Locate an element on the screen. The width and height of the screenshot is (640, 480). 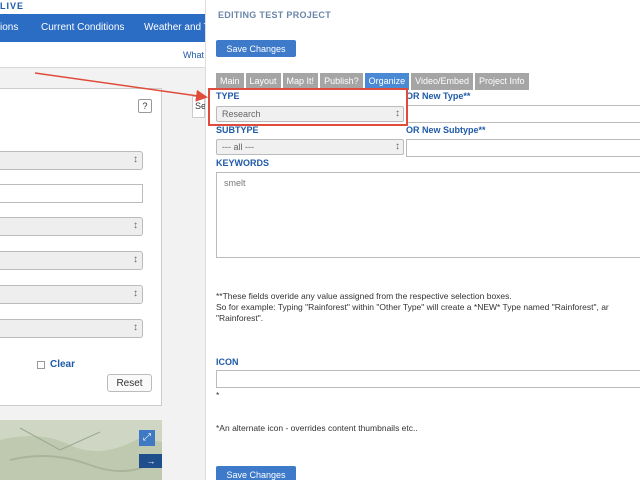
nav-item-stations: ions is located at coordinates (9, 27).